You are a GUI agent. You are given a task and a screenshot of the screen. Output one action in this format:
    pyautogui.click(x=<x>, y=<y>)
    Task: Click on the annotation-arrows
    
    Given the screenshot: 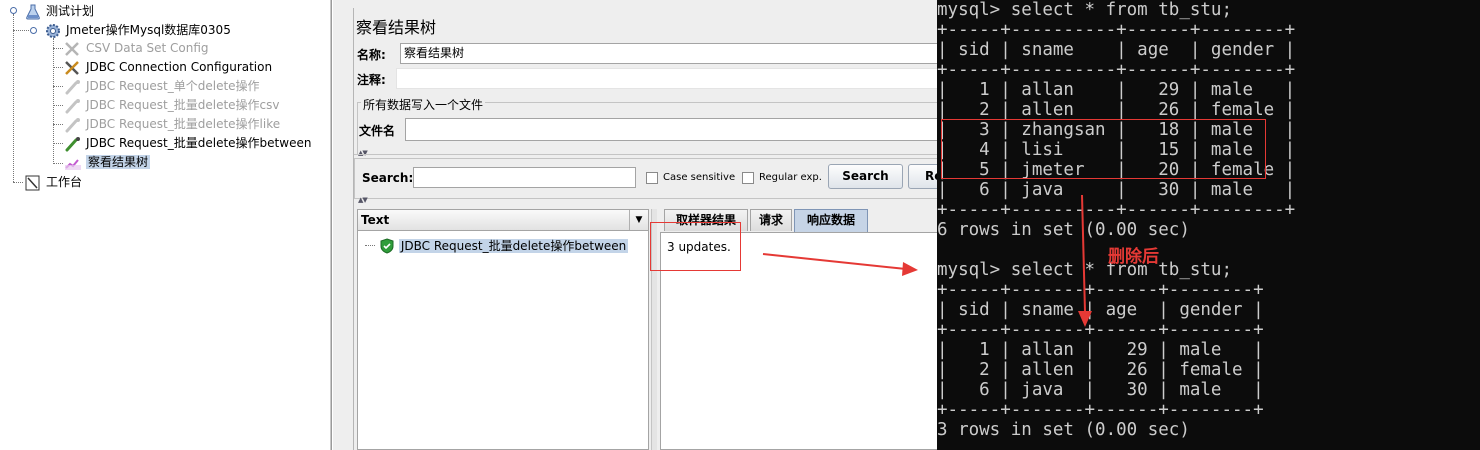 What is the action you would take?
    pyautogui.click(x=927, y=260)
    